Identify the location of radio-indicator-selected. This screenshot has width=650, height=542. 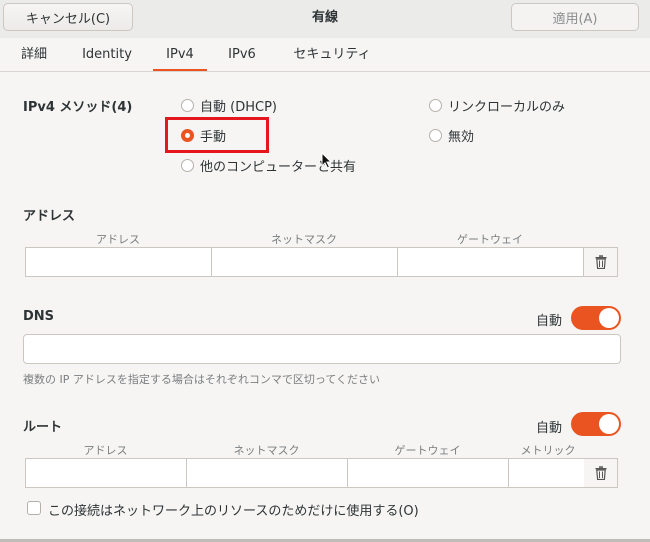
(187, 135).